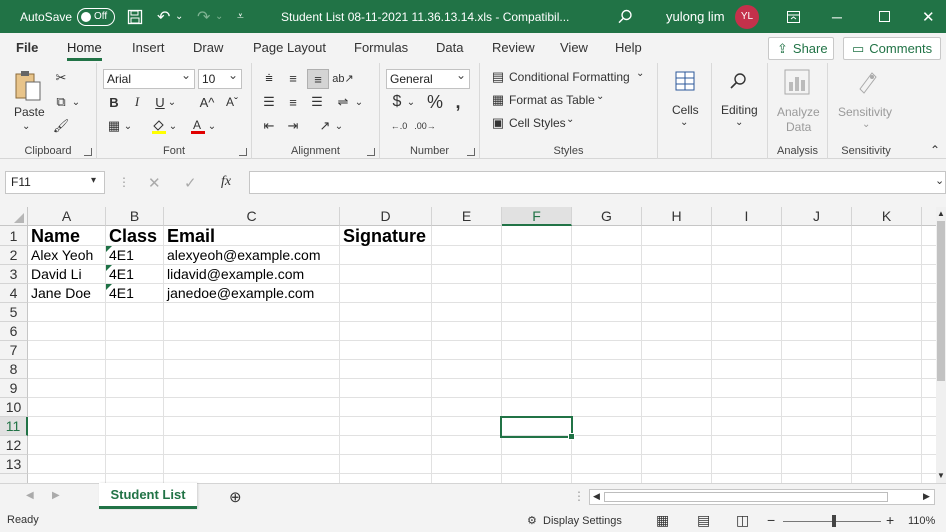 Image resolution: width=946 pixels, height=532 pixels. What do you see at coordinates (226, 182) in the screenshot?
I see `insert-function-icon: fx` at bounding box center [226, 182].